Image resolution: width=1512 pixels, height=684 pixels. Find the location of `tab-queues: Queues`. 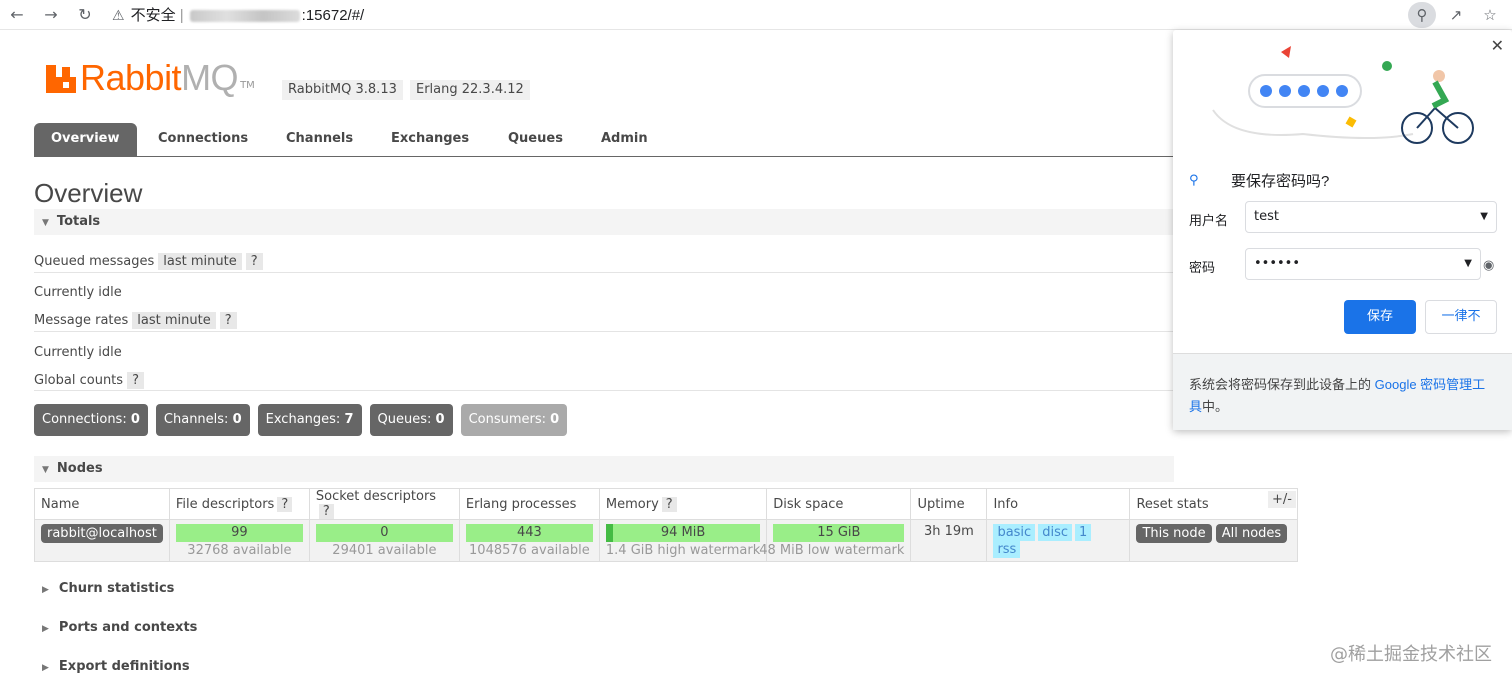

tab-queues: Queues is located at coordinates (535, 139).